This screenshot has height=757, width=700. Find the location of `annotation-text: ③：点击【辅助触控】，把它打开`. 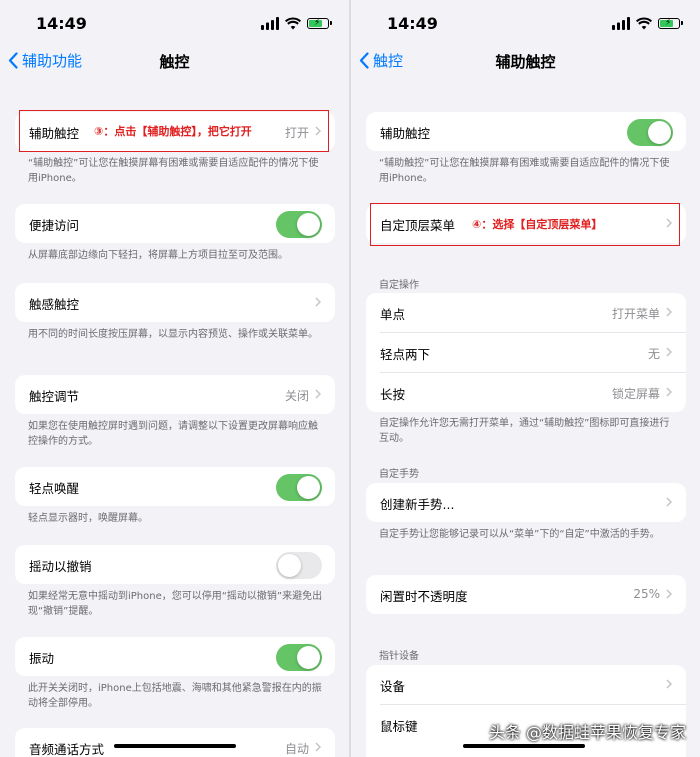

annotation-text: ③：点击【辅助触控】，把它打开 is located at coordinates (173, 131).